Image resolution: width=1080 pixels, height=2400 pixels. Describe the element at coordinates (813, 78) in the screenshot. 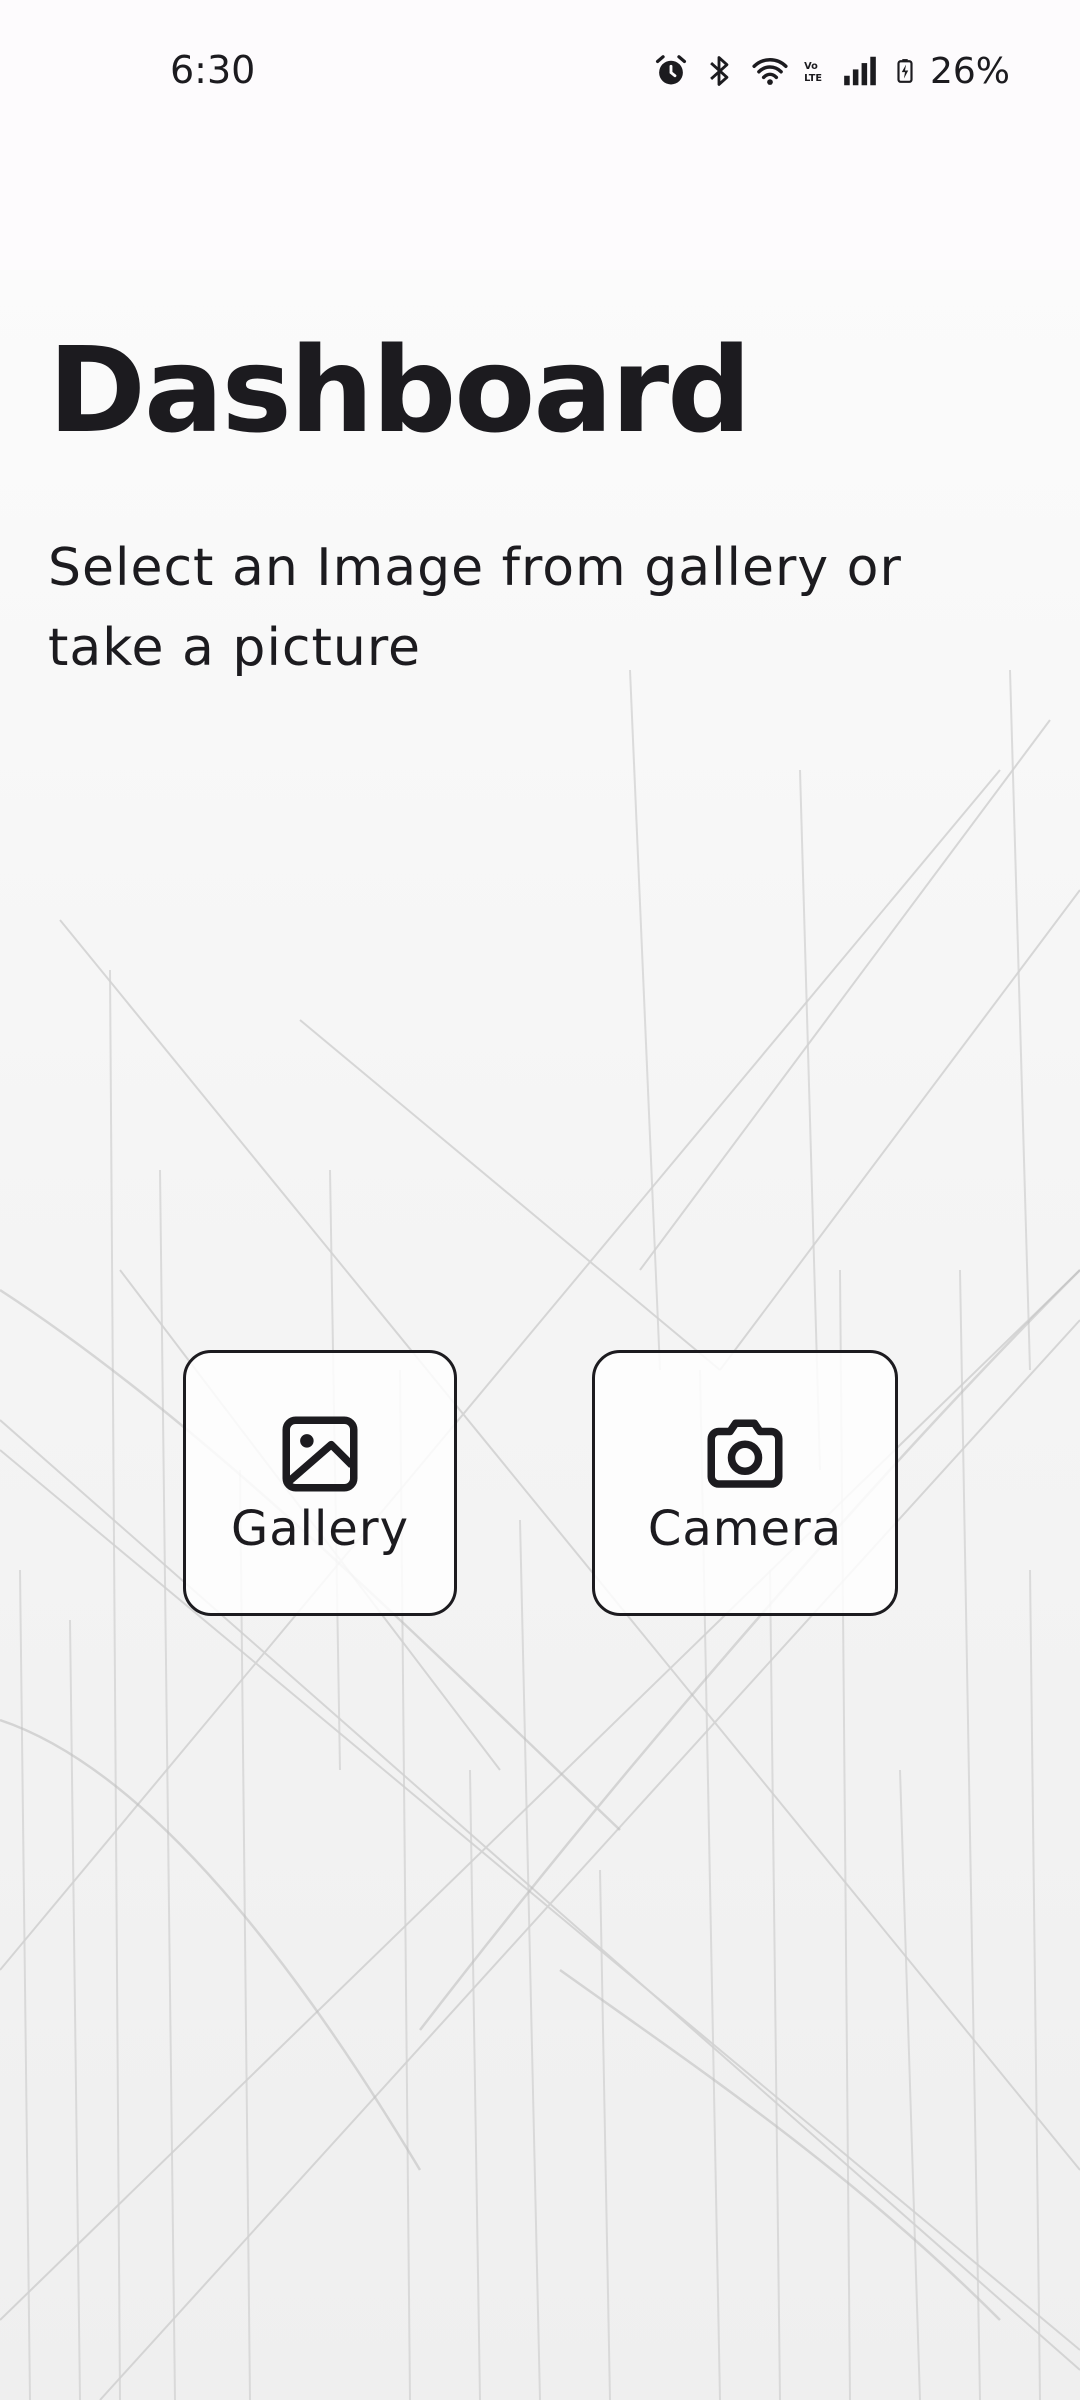

I see `svg-text: LTE` at that location.